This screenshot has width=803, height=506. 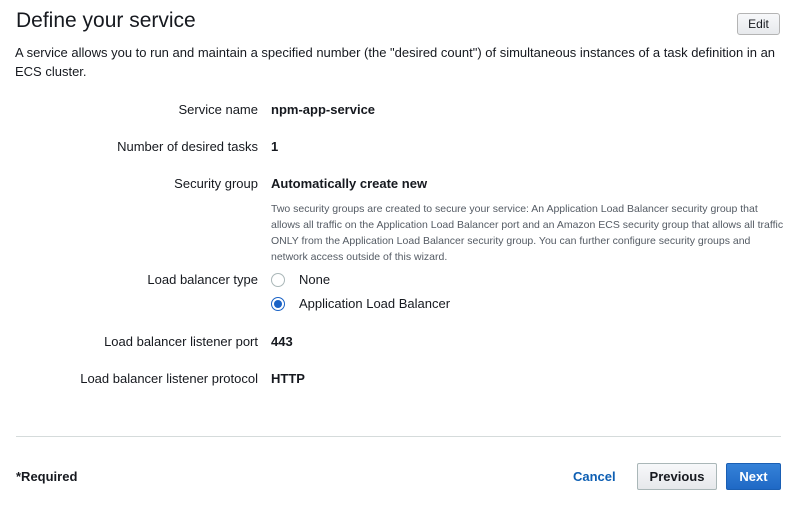 I want to click on listener-port-value: 443, so click(x=282, y=341).